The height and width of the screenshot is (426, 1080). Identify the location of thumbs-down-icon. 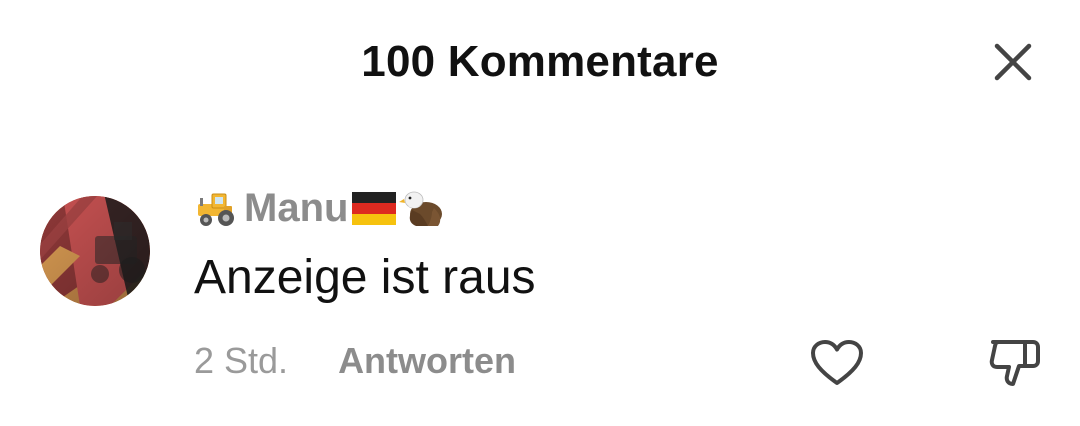
(1014, 363).